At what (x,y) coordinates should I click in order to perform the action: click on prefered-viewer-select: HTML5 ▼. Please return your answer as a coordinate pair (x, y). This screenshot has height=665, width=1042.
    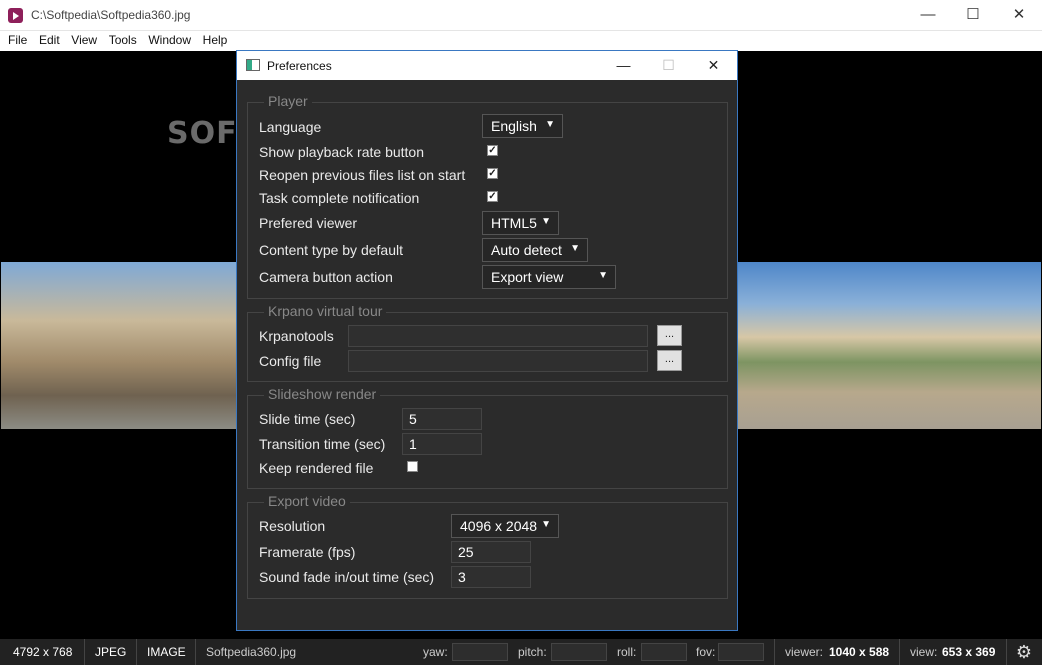
    Looking at the image, I should click on (520, 223).